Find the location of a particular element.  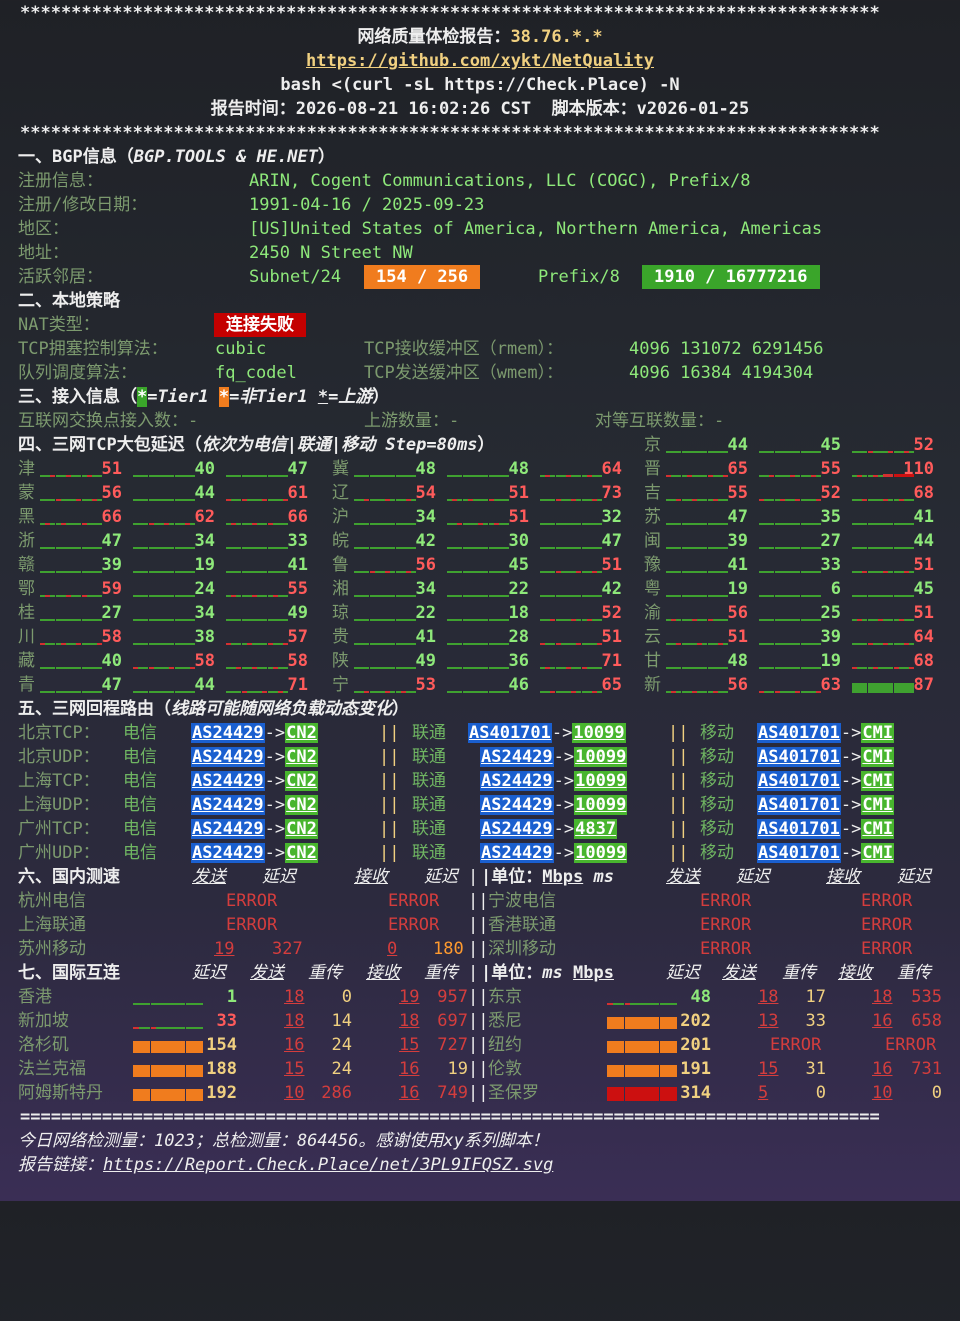

repo-link: https://github.com/xykt/NetQuality is located at coordinates (480, 61).